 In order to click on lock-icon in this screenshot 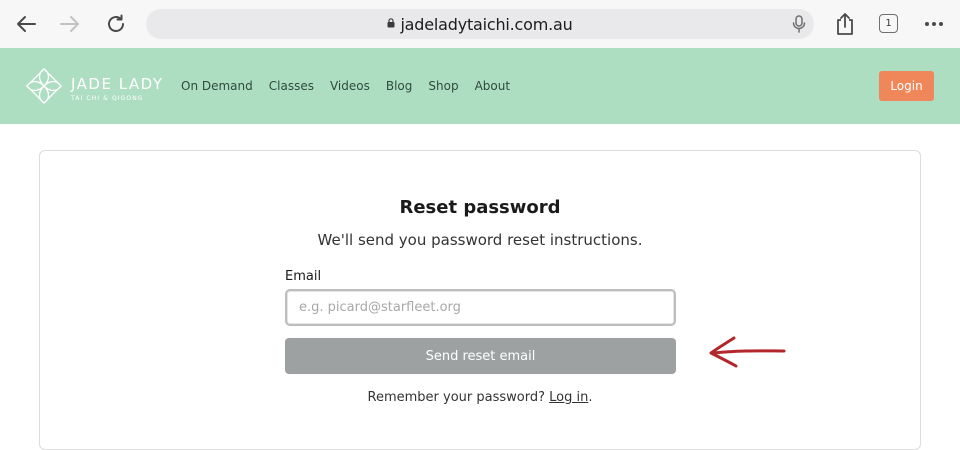, I will do `click(391, 24)`.